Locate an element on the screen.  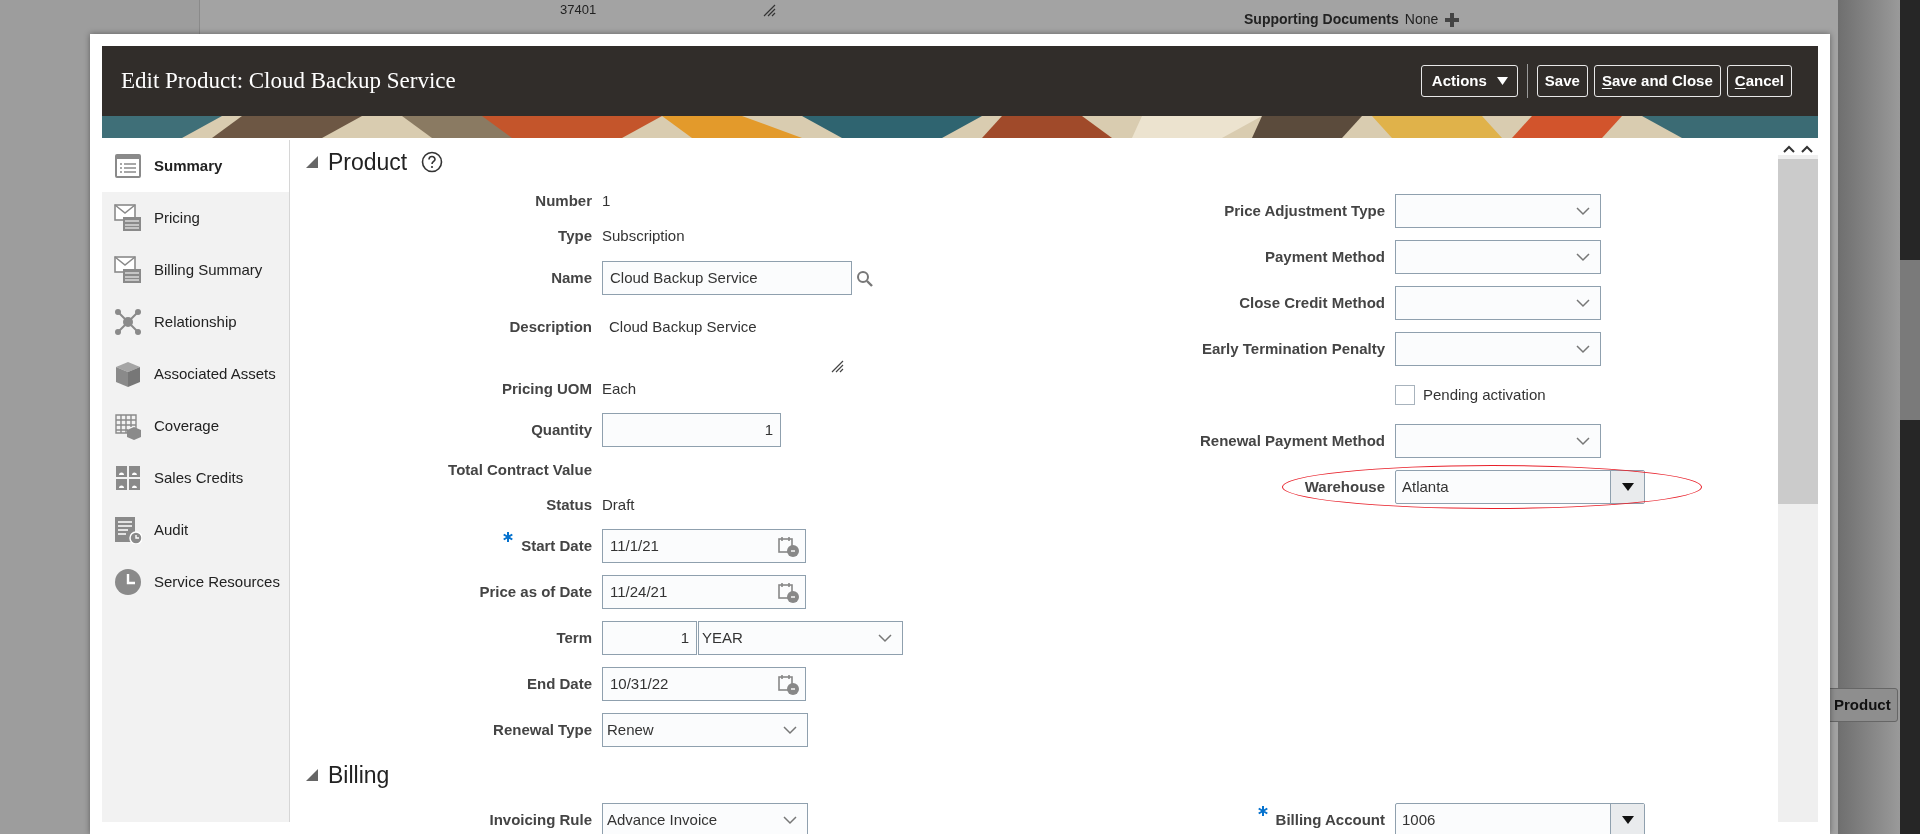
field-value: 1 is located at coordinates (606, 201).